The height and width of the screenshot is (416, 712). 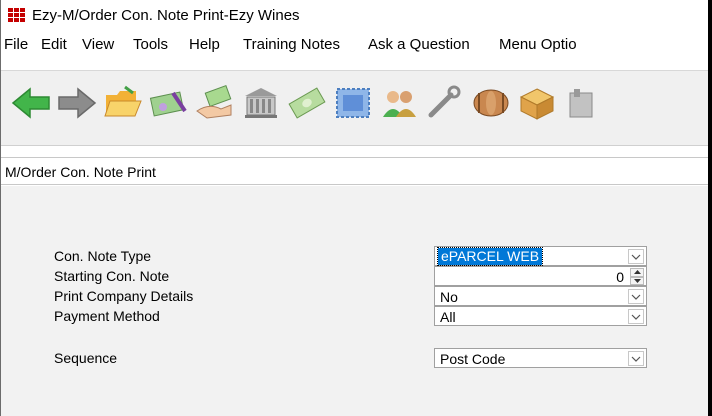 What do you see at coordinates (77, 103) in the screenshot?
I see `forward-arrow-icon` at bounding box center [77, 103].